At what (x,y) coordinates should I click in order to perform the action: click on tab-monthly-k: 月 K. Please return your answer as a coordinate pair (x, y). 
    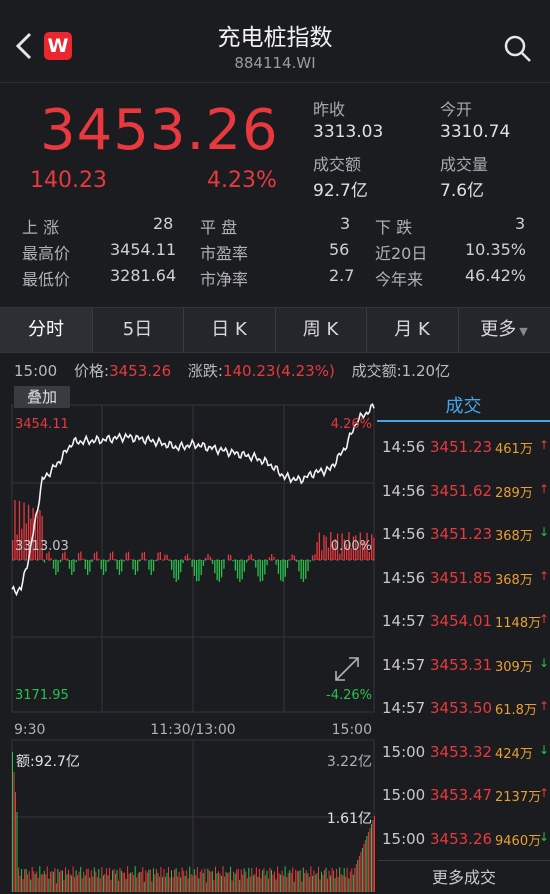
    Looking at the image, I should click on (412, 330).